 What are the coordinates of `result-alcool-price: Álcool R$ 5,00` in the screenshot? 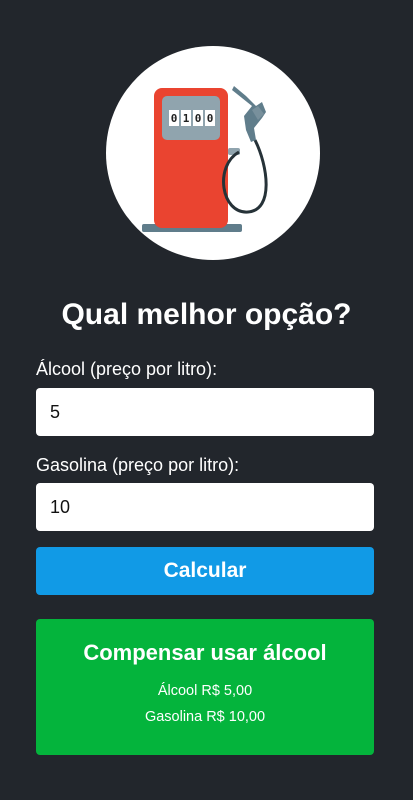 It's located at (205, 691).